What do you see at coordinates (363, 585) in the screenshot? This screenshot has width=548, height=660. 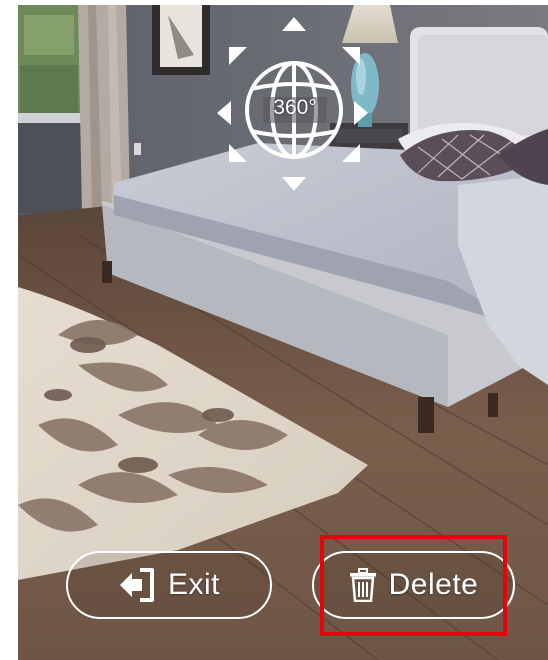 I see `trash-icon` at bounding box center [363, 585].